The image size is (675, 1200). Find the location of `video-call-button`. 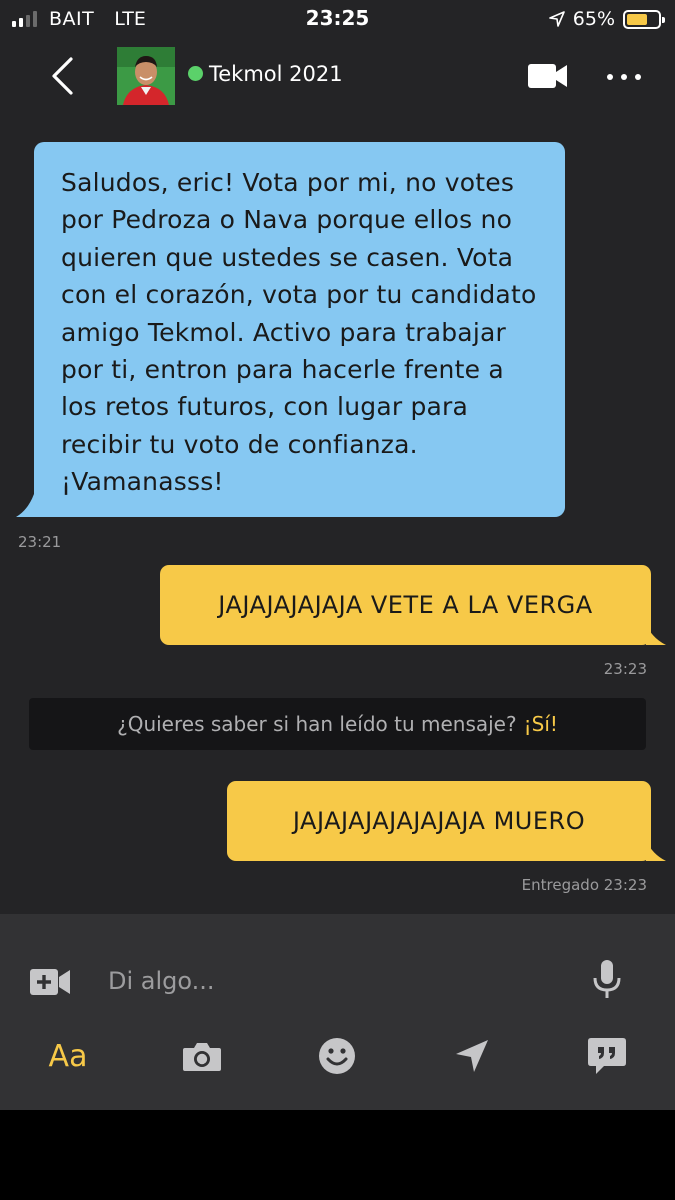

video-call-button is located at coordinates (548, 76).